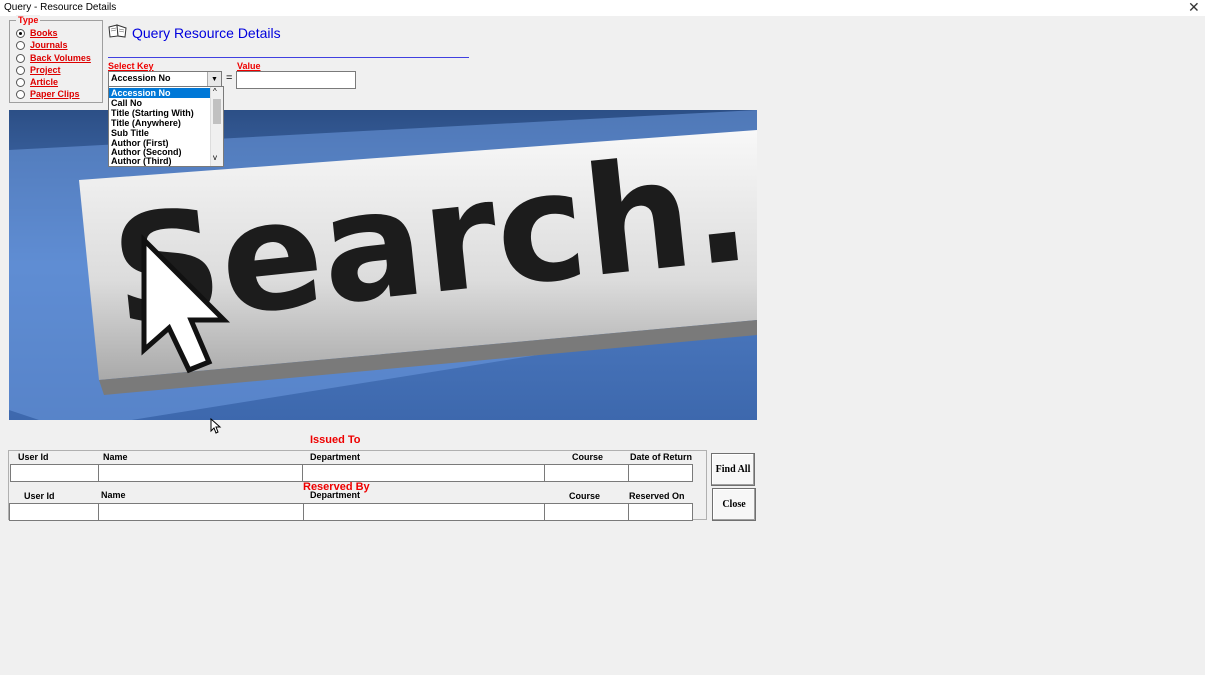 The width and height of the screenshot is (1205, 675). Describe the element at coordinates (1194, 8) in the screenshot. I see `close-icon: ✕` at that location.